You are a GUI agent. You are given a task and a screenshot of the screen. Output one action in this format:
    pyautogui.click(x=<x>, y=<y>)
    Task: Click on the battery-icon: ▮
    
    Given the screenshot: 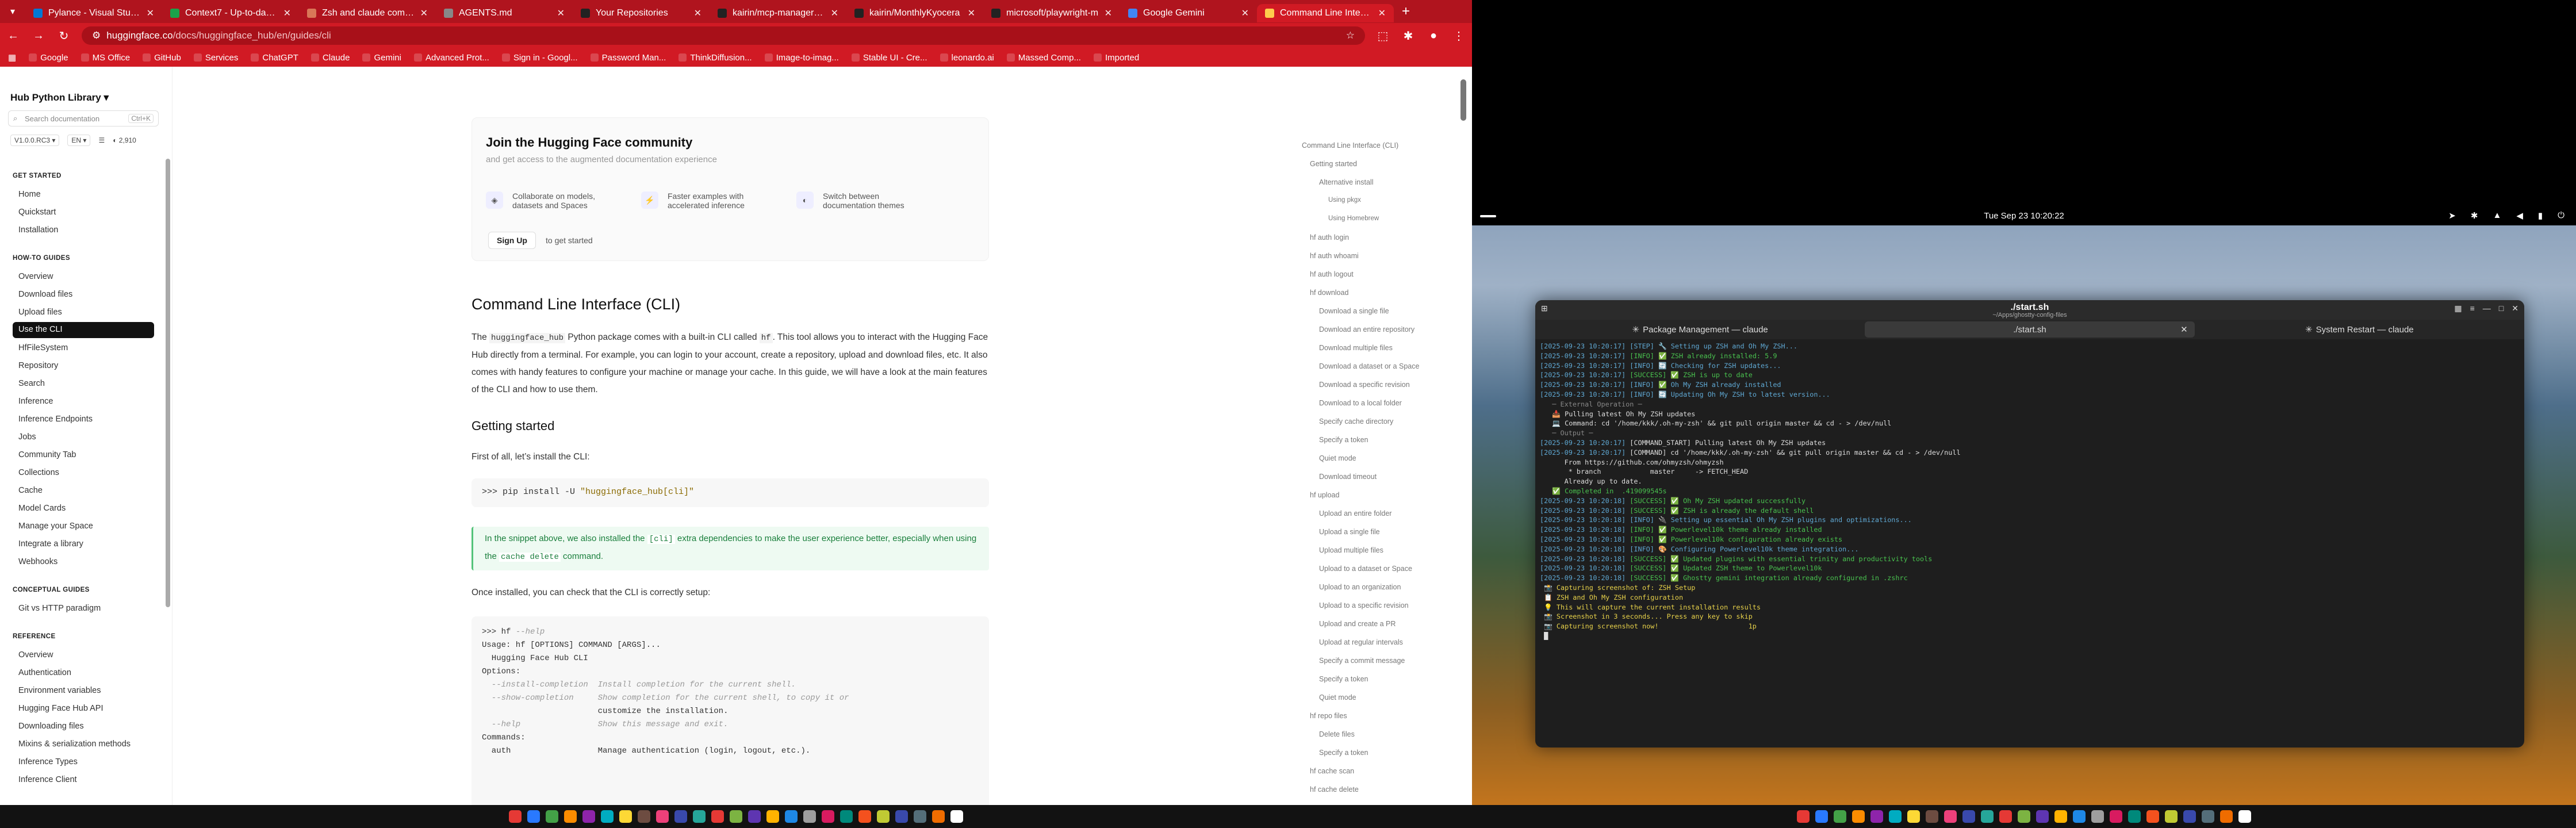 What is the action you would take?
    pyautogui.click(x=2540, y=215)
    